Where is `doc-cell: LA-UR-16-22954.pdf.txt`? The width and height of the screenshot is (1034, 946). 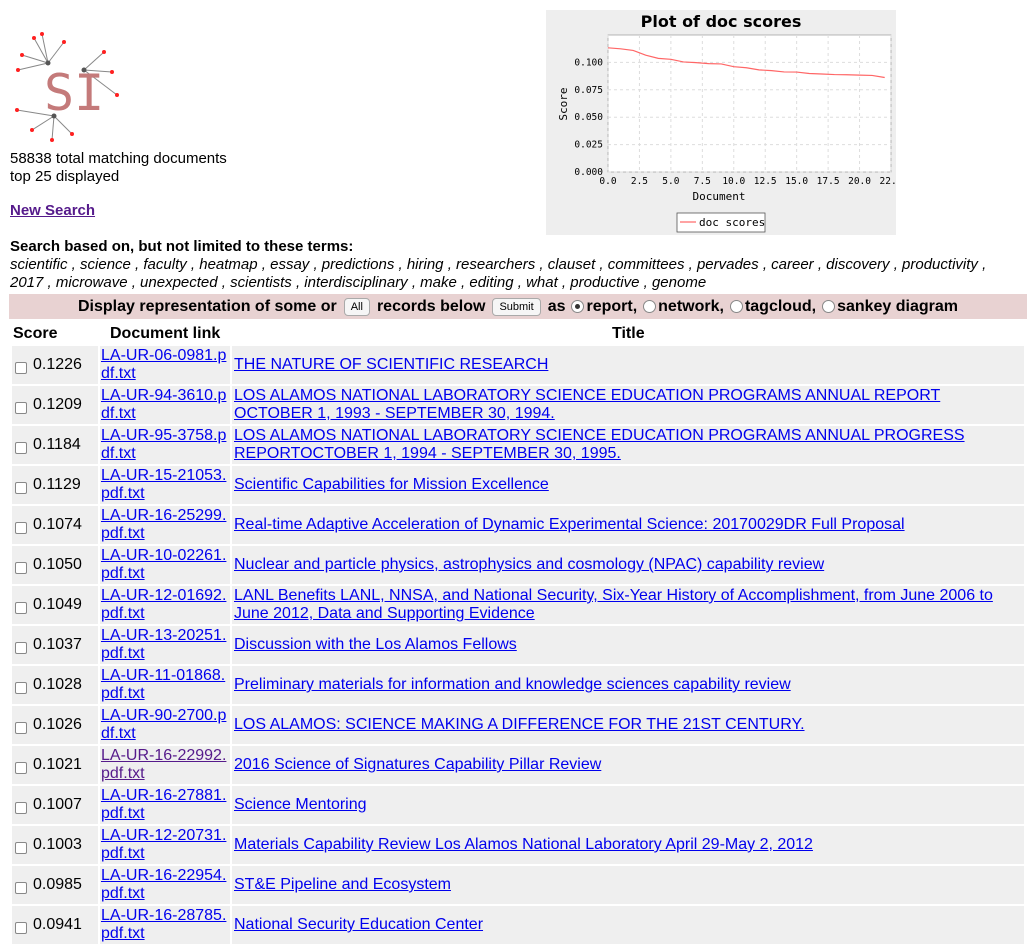 doc-cell: LA-UR-16-22954.pdf.txt is located at coordinates (165, 885).